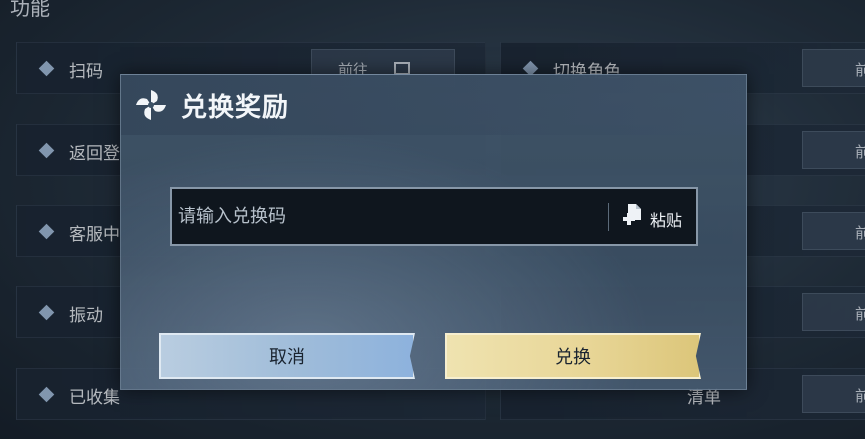 The width and height of the screenshot is (865, 439). I want to click on cancel-button: 取消, so click(287, 356).